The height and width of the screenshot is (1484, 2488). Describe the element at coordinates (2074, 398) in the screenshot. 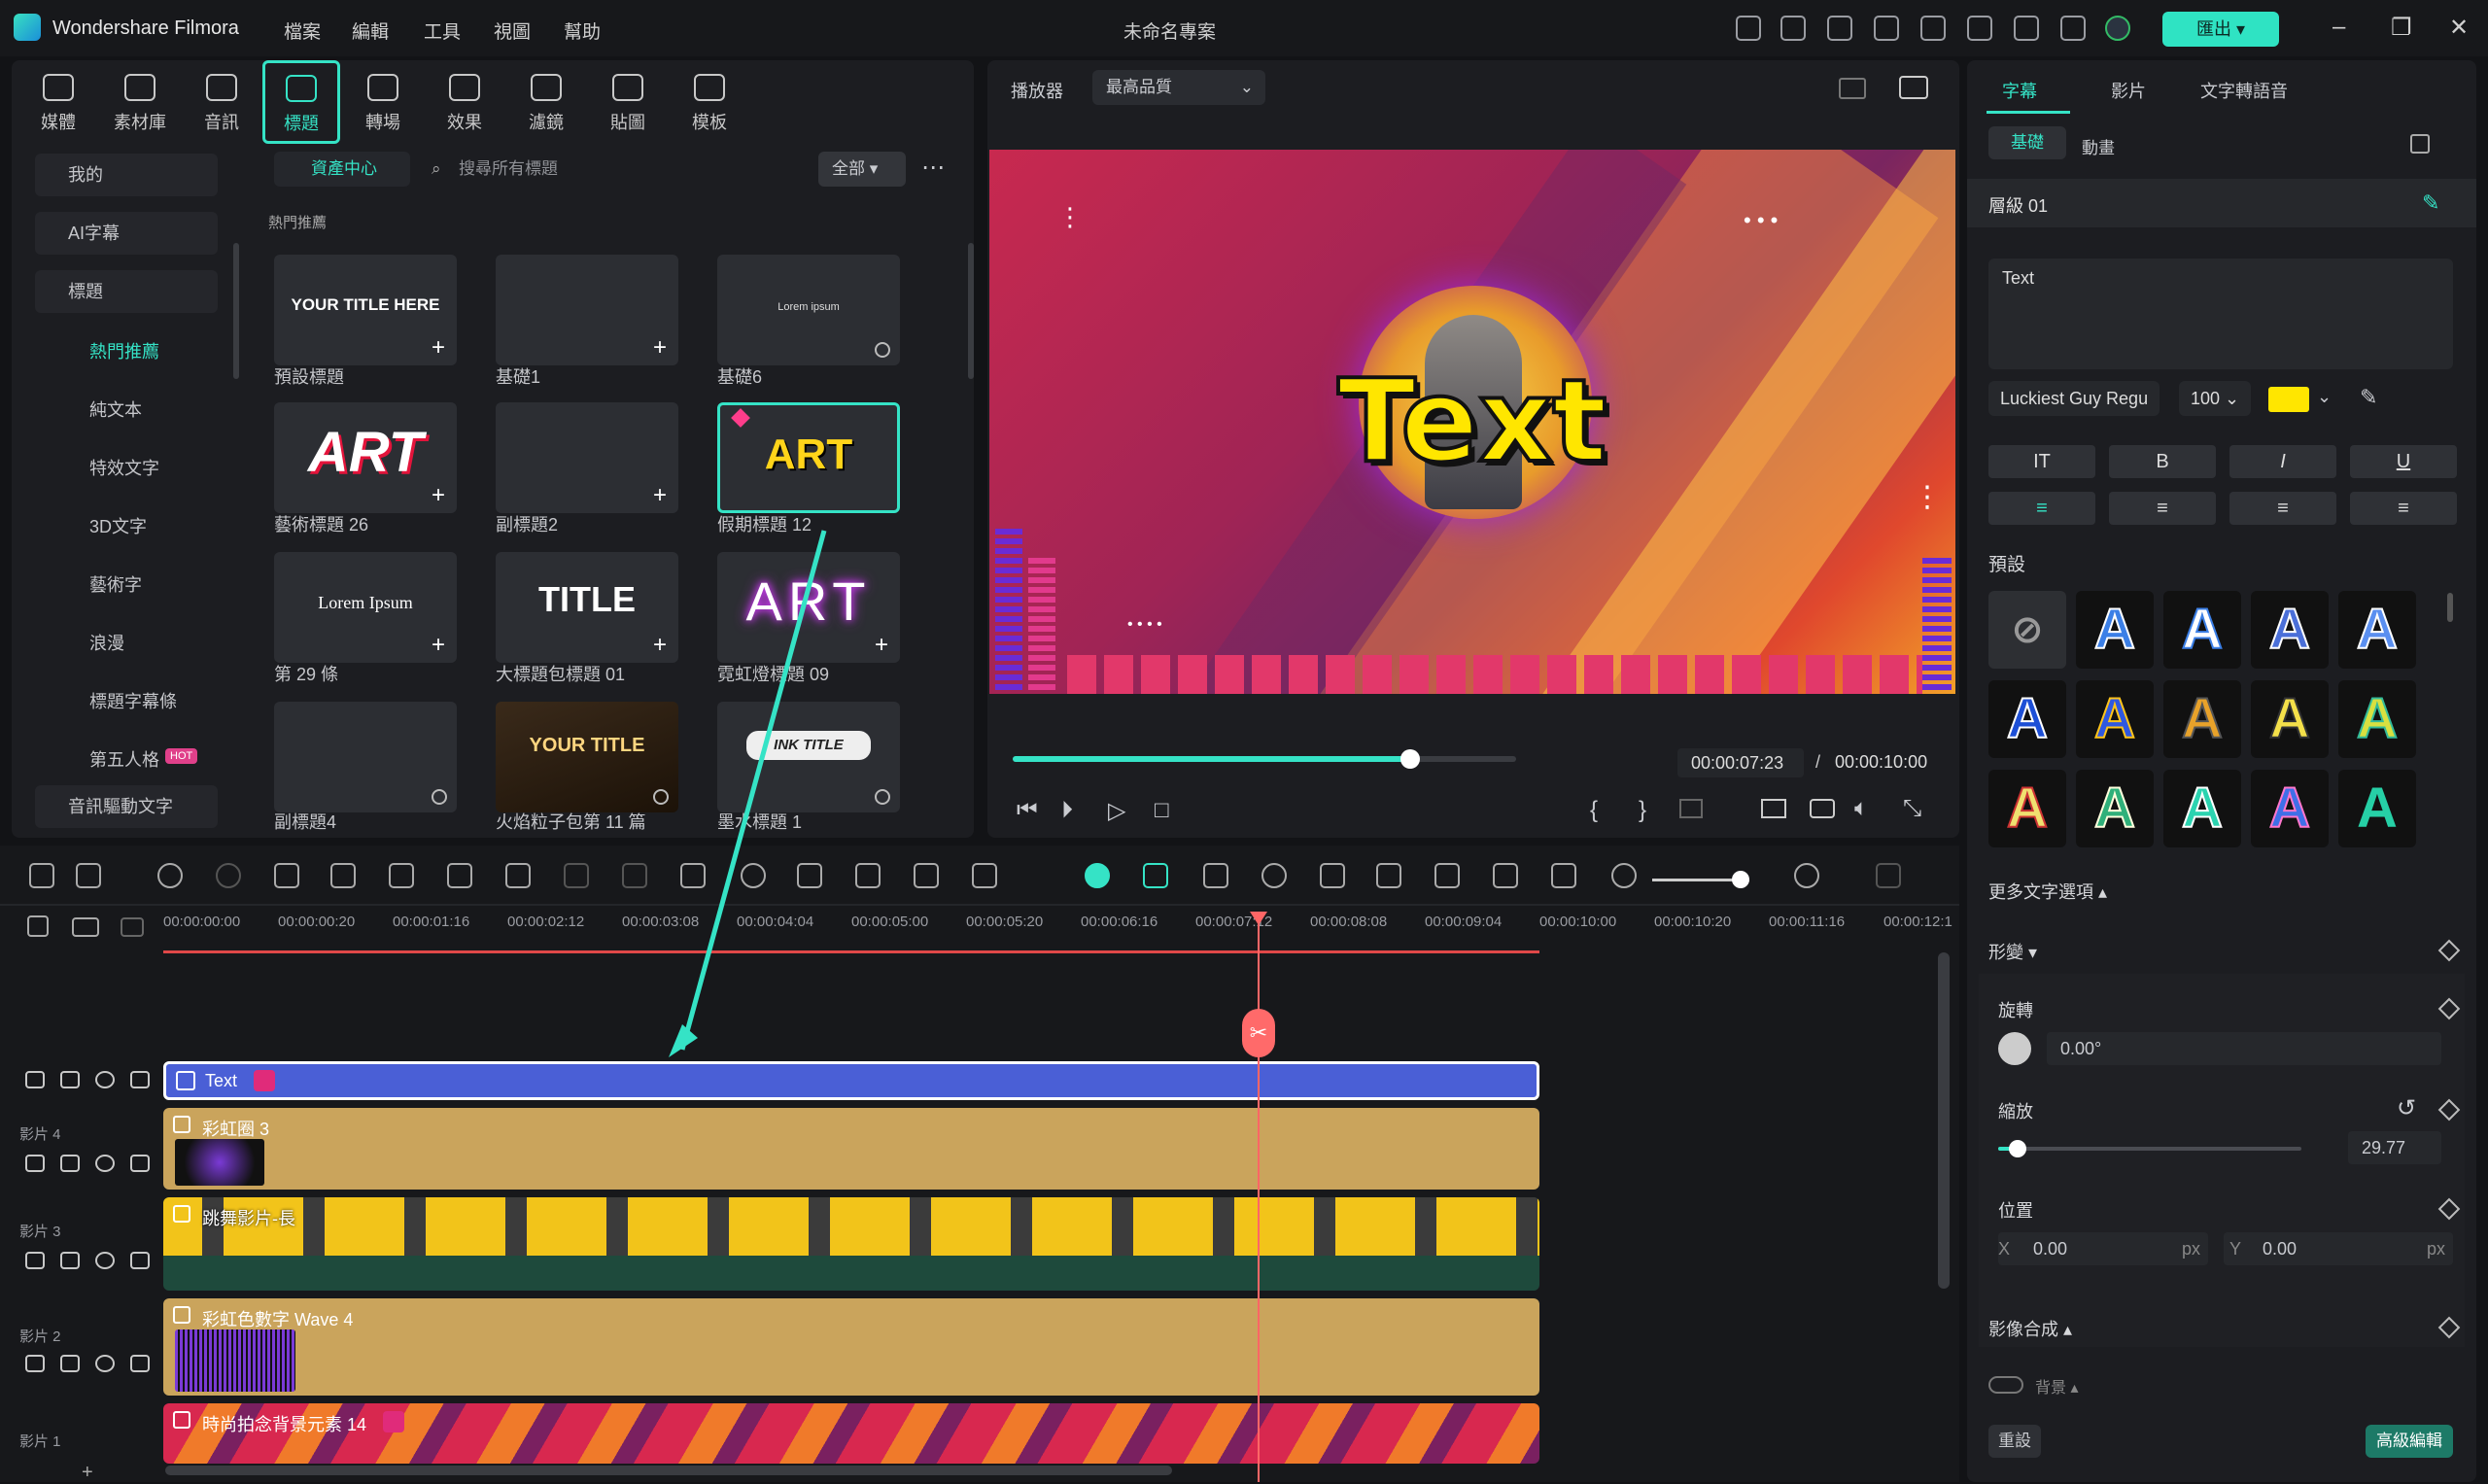

I see `font-dropdown: Luckiest Guy Regu` at that location.